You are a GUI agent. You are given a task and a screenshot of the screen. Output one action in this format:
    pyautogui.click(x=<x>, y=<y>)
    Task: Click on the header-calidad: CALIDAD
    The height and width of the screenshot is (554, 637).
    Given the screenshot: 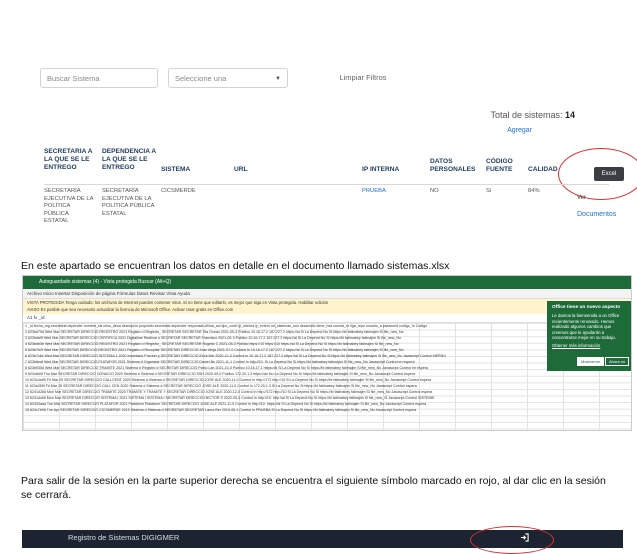 What is the action you would take?
    pyautogui.click(x=543, y=169)
    